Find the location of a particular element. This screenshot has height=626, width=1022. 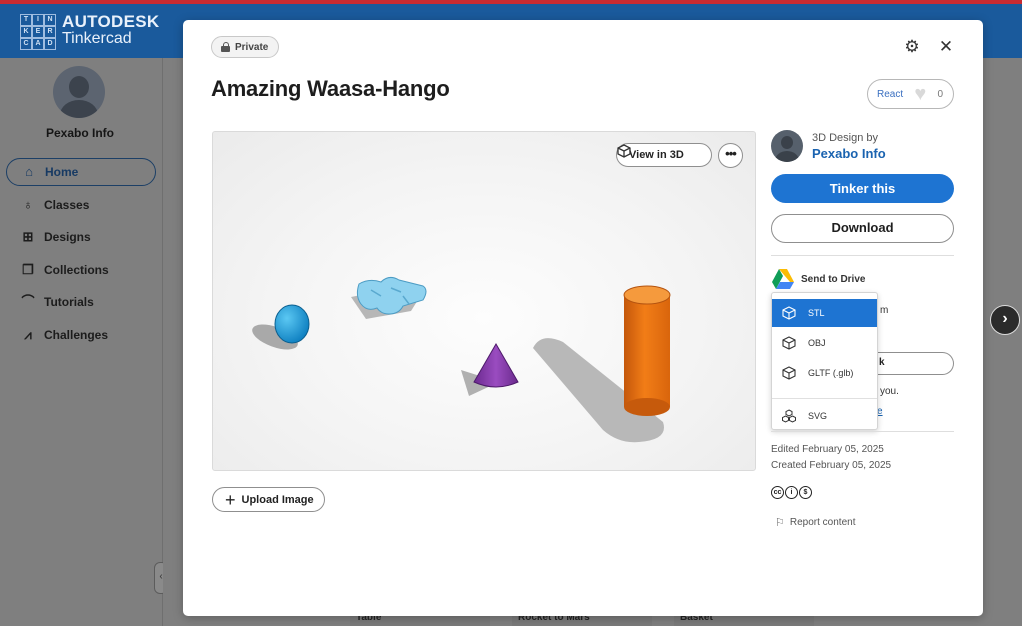

upload-image-label: Upload Image is located at coordinates (277, 499).